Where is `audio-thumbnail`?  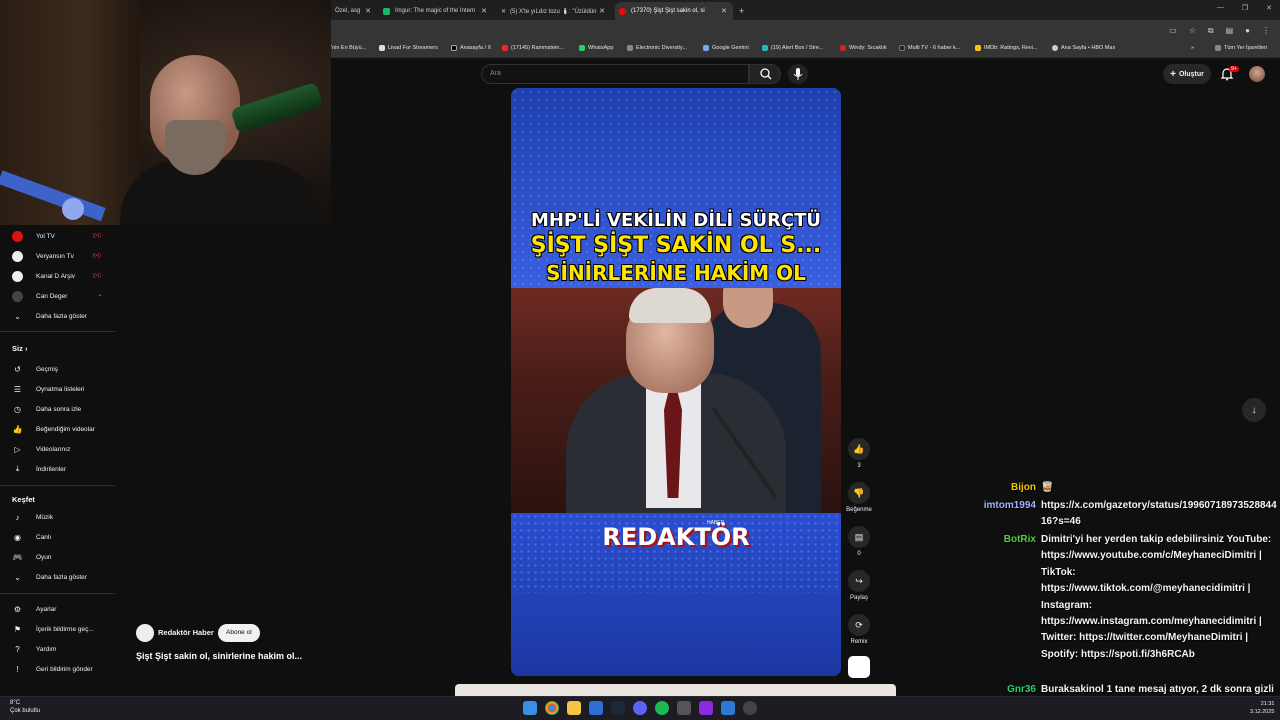
audio-thumbnail is located at coordinates (859, 667).